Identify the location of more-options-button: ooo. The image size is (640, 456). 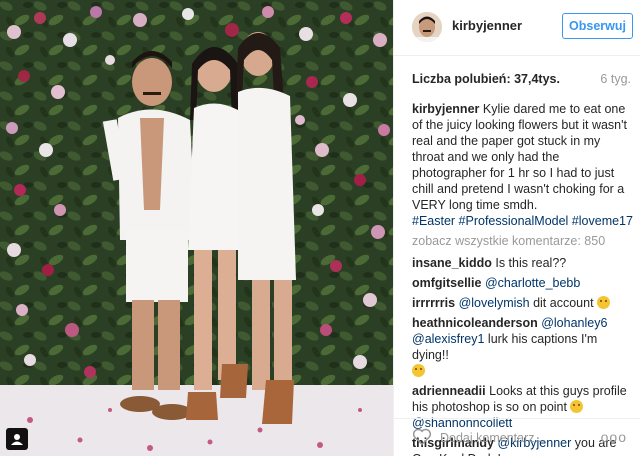
(614, 437).